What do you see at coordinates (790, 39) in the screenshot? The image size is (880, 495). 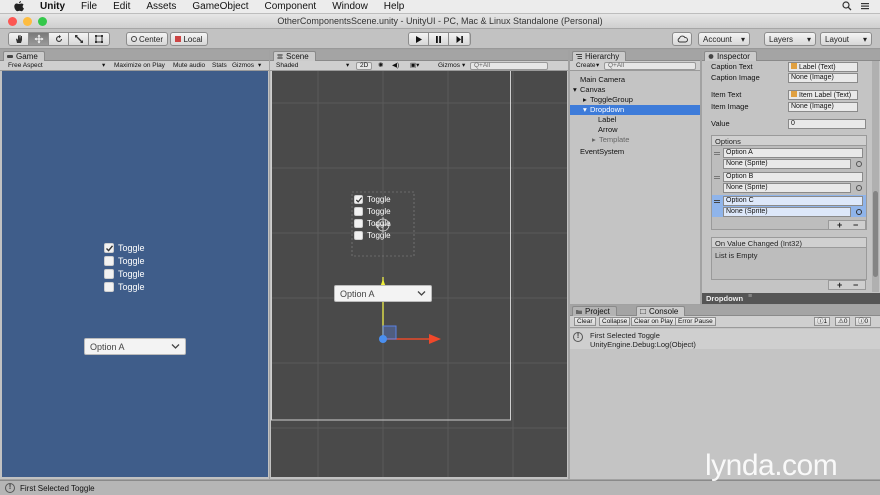 I see `layers-dropdown: Layers ▾` at bounding box center [790, 39].